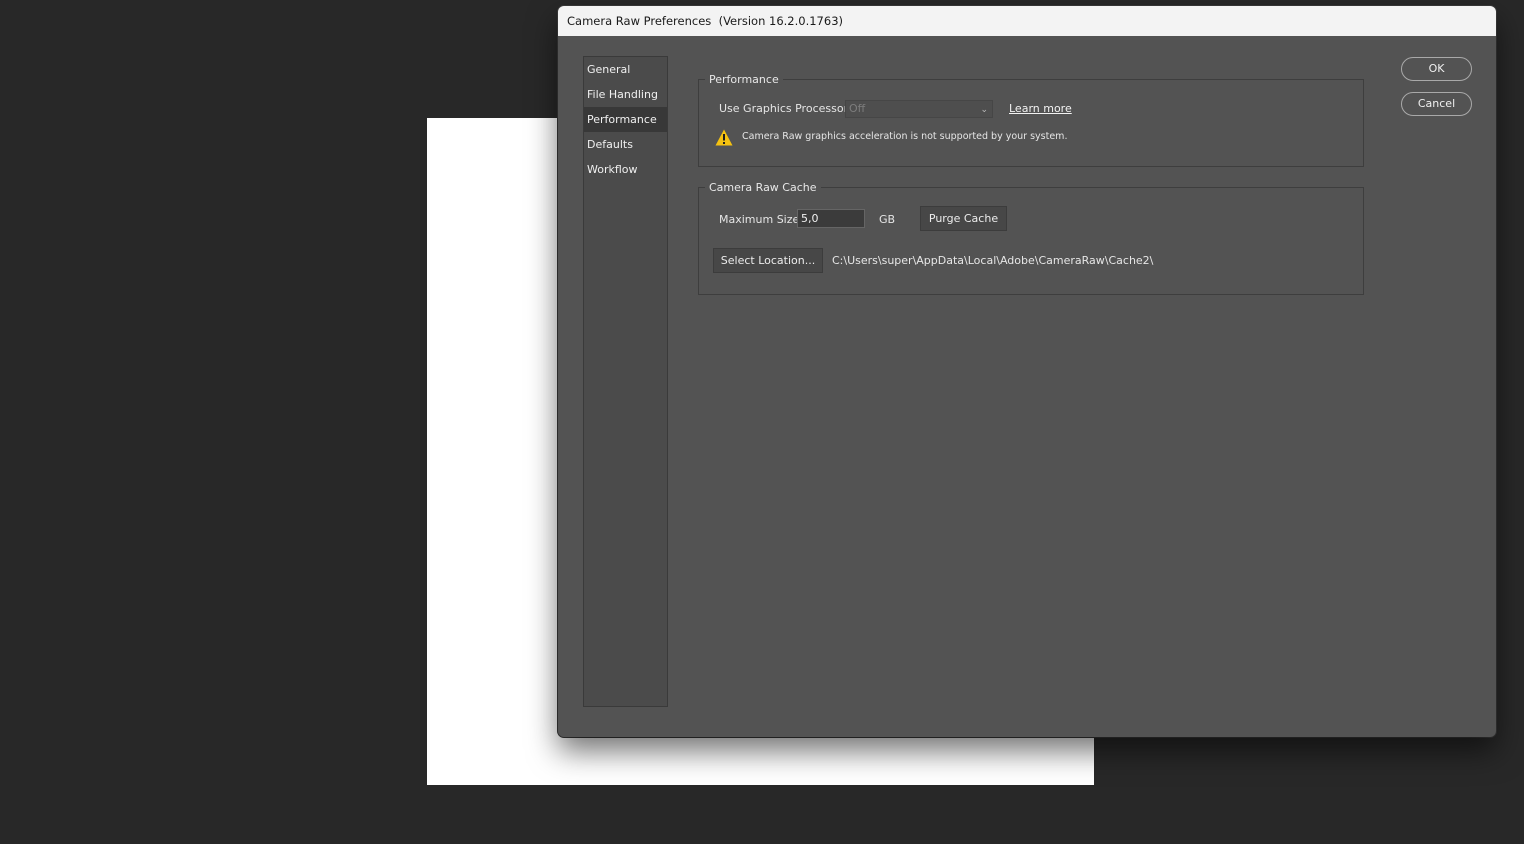 This screenshot has width=1524, height=844. I want to click on purge-cache-button: Purge Cache, so click(963, 218).